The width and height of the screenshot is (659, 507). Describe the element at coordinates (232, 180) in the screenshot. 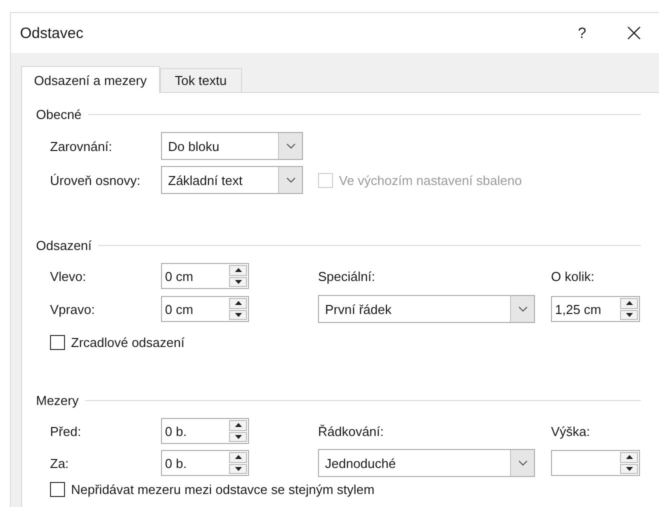

I see `outline-level-dropdown: Základní text` at that location.